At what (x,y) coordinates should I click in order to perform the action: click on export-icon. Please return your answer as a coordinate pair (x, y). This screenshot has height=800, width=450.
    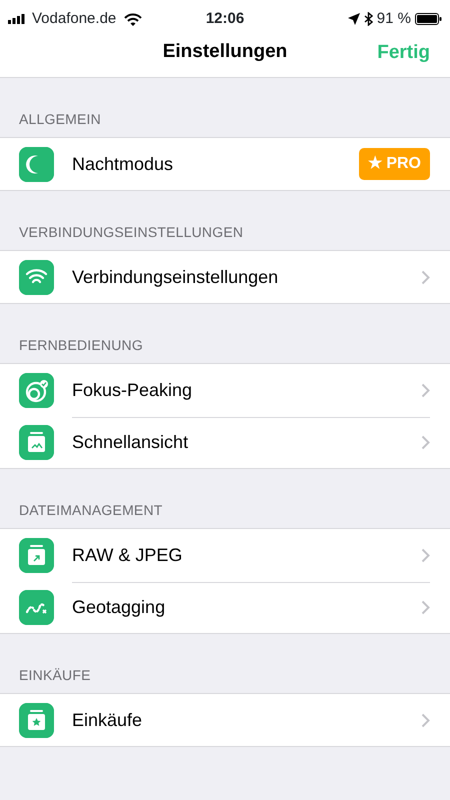
    Looking at the image, I should click on (36, 555).